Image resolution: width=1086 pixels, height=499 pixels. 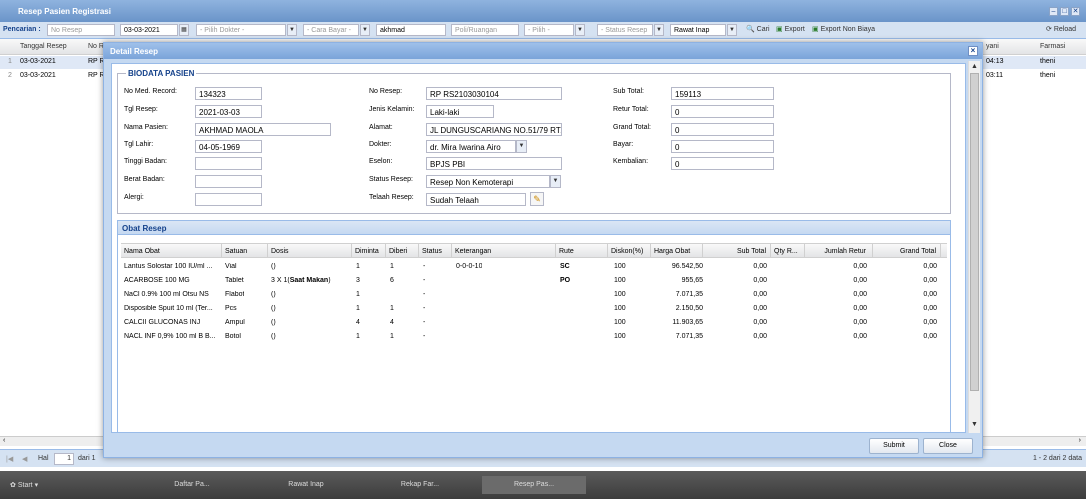 What do you see at coordinates (402, 250) in the screenshot?
I see `column-header: Diberi` at bounding box center [402, 250].